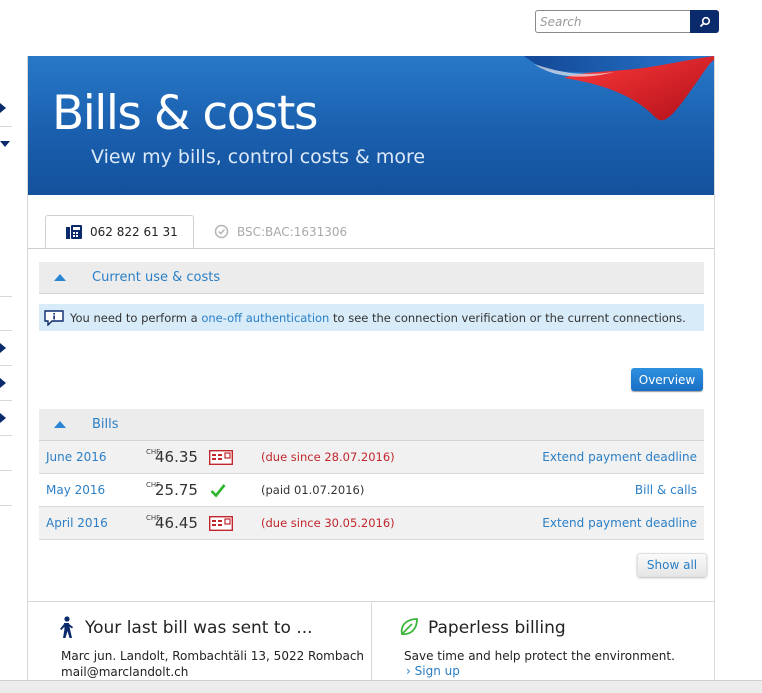  I want to click on info-prefix: You need to perform a, so click(134, 317).